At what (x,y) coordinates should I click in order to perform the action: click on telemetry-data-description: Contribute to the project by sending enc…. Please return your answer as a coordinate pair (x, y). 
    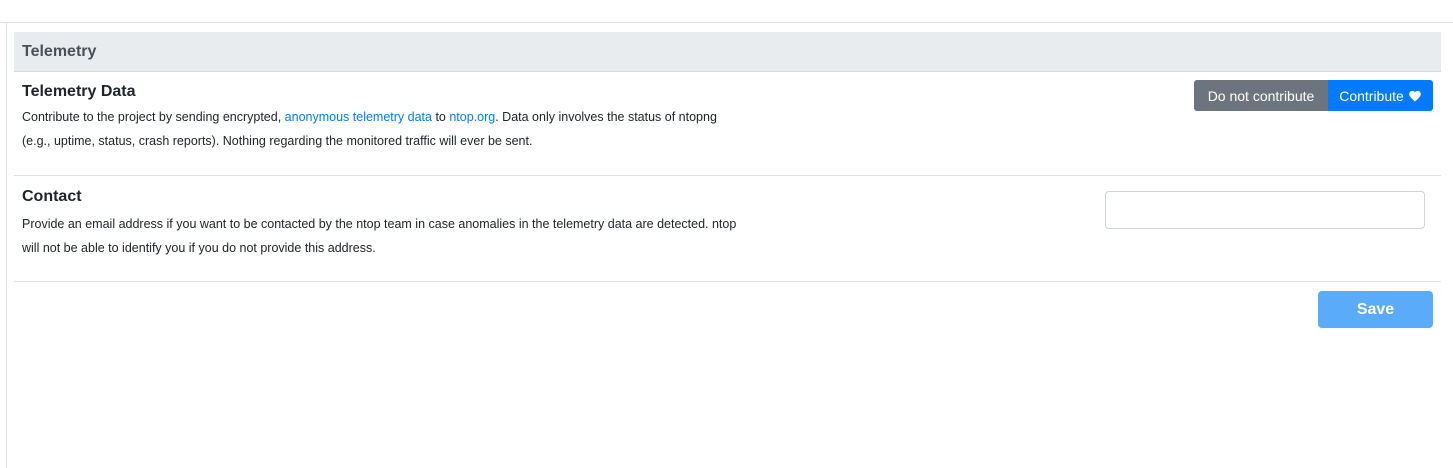
    Looking at the image, I should click on (382, 129).